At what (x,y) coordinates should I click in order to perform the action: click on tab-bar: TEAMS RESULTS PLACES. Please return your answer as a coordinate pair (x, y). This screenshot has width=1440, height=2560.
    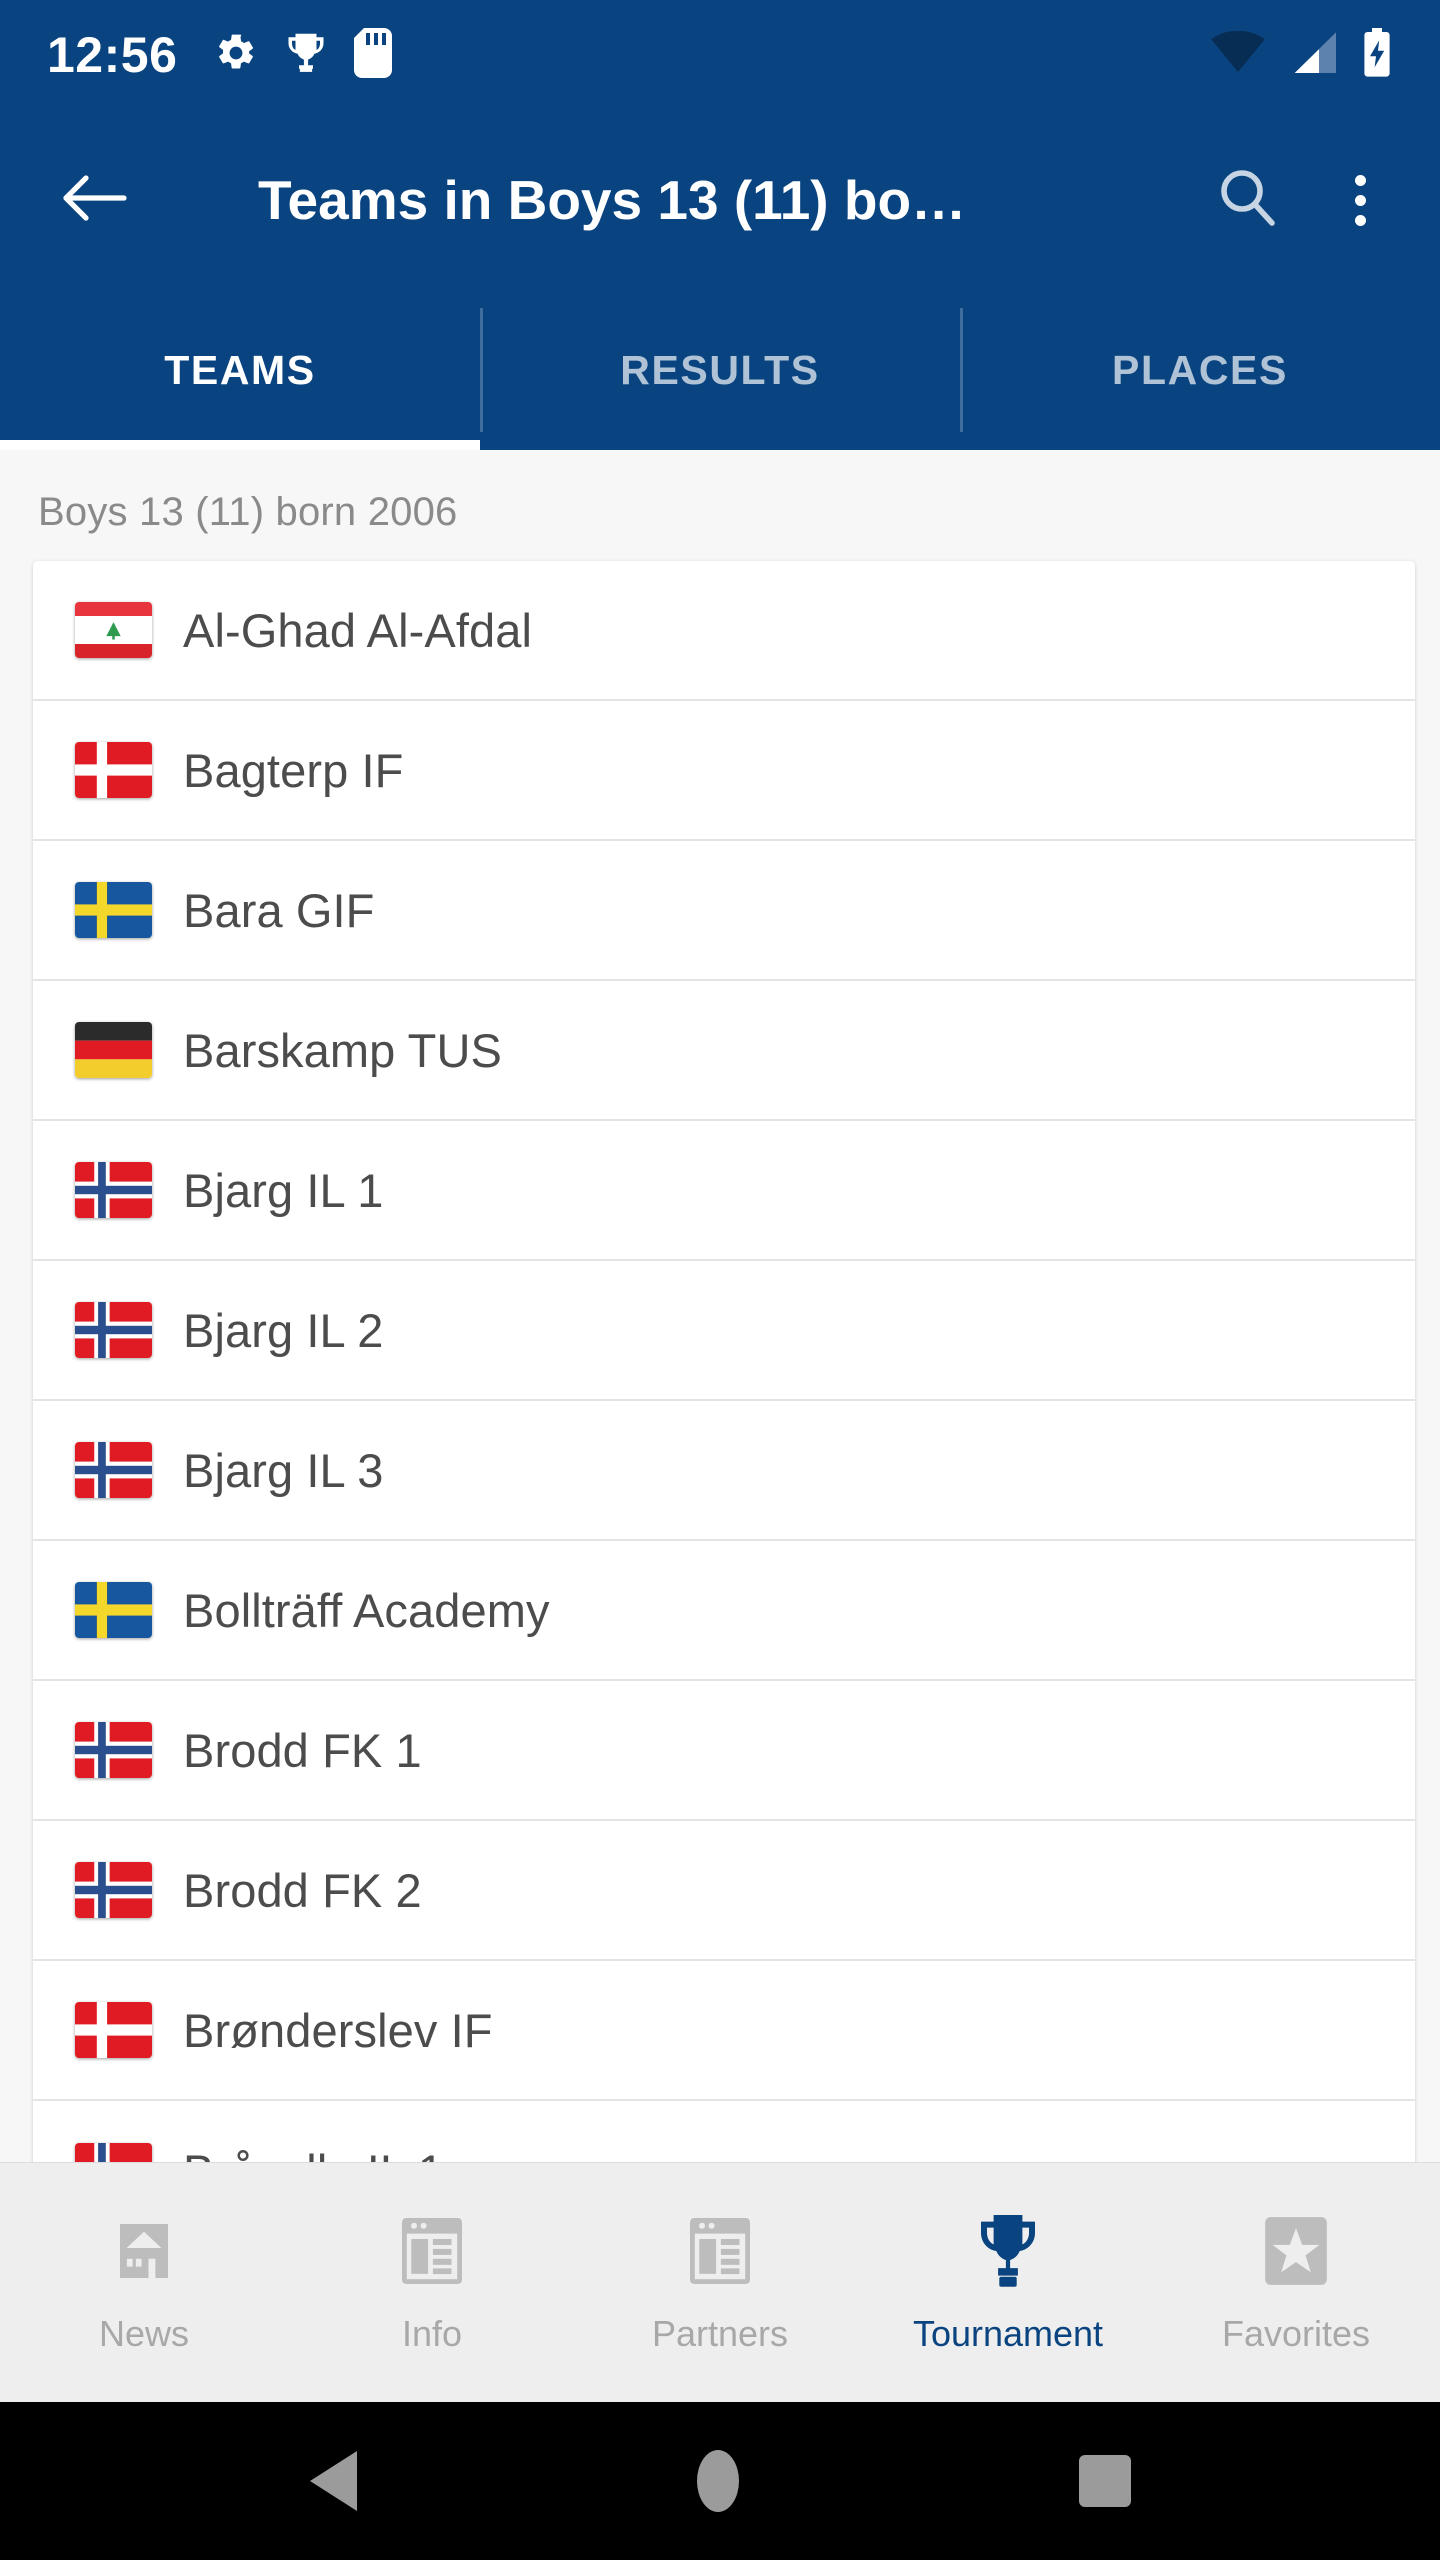
    Looking at the image, I should click on (720, 370).